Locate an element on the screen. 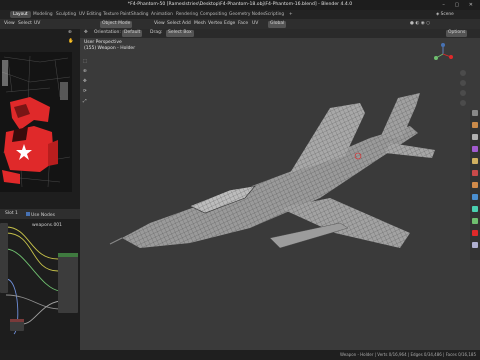 The image size is (480, 360). navigation-gizmo is located at coordinates (443, 54).